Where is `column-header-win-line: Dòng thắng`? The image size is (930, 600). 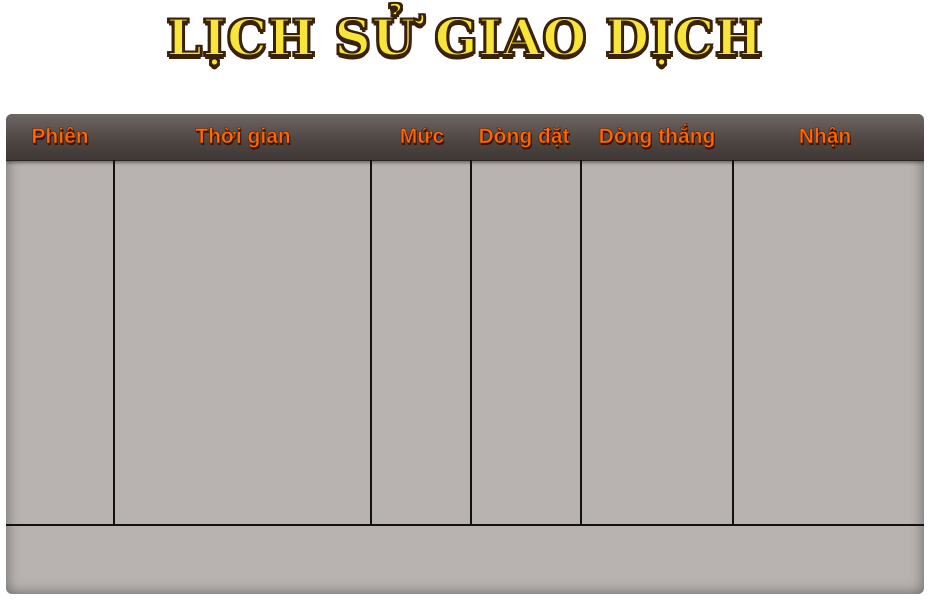
column-header-win-line: Dòng thắng is located at coordinates (657, 137).